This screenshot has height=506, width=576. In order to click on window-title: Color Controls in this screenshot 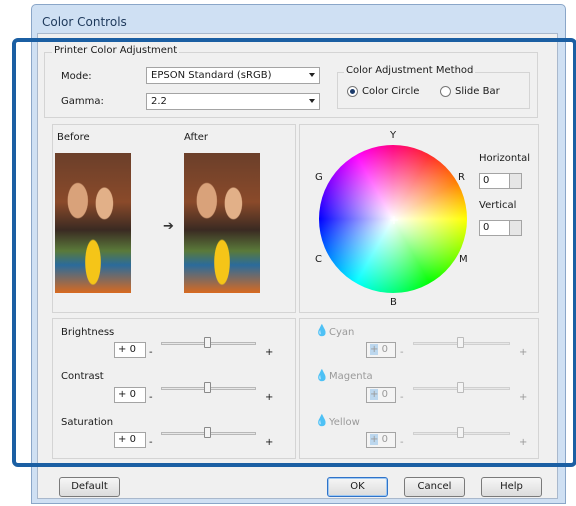, I will do `click(84, 22)`.